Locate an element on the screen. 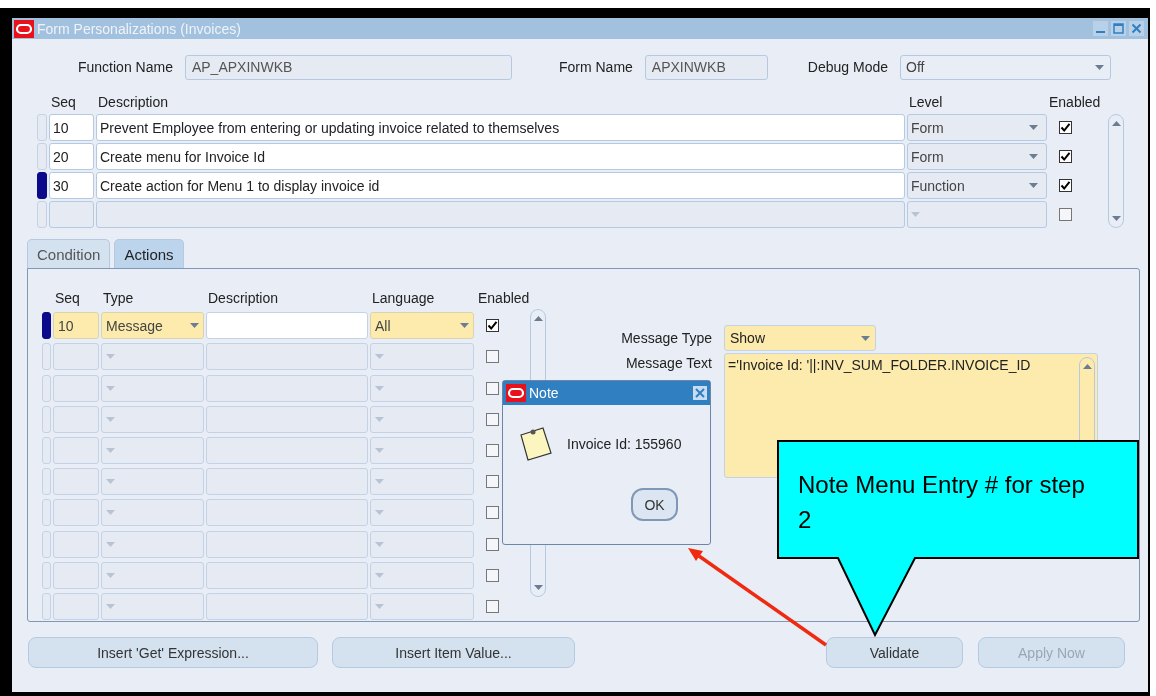  description-field: Create menu for Invoice Id is located at coordinates (500, 156).